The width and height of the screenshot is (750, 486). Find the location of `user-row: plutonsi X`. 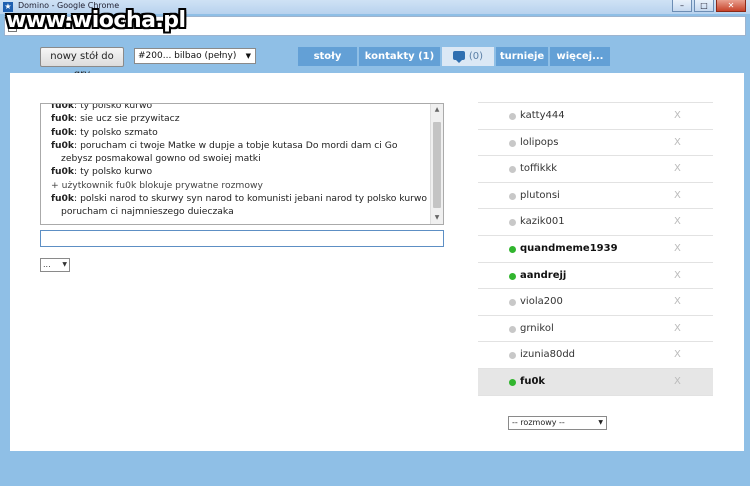

user-row: plutonsi X is located at coordinates (595, 196).